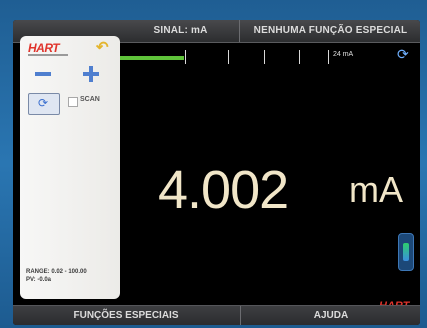  I want to click on bottom-bar: FUNÇÕES ESPECIAIS AJUDA, so click(216, 315).